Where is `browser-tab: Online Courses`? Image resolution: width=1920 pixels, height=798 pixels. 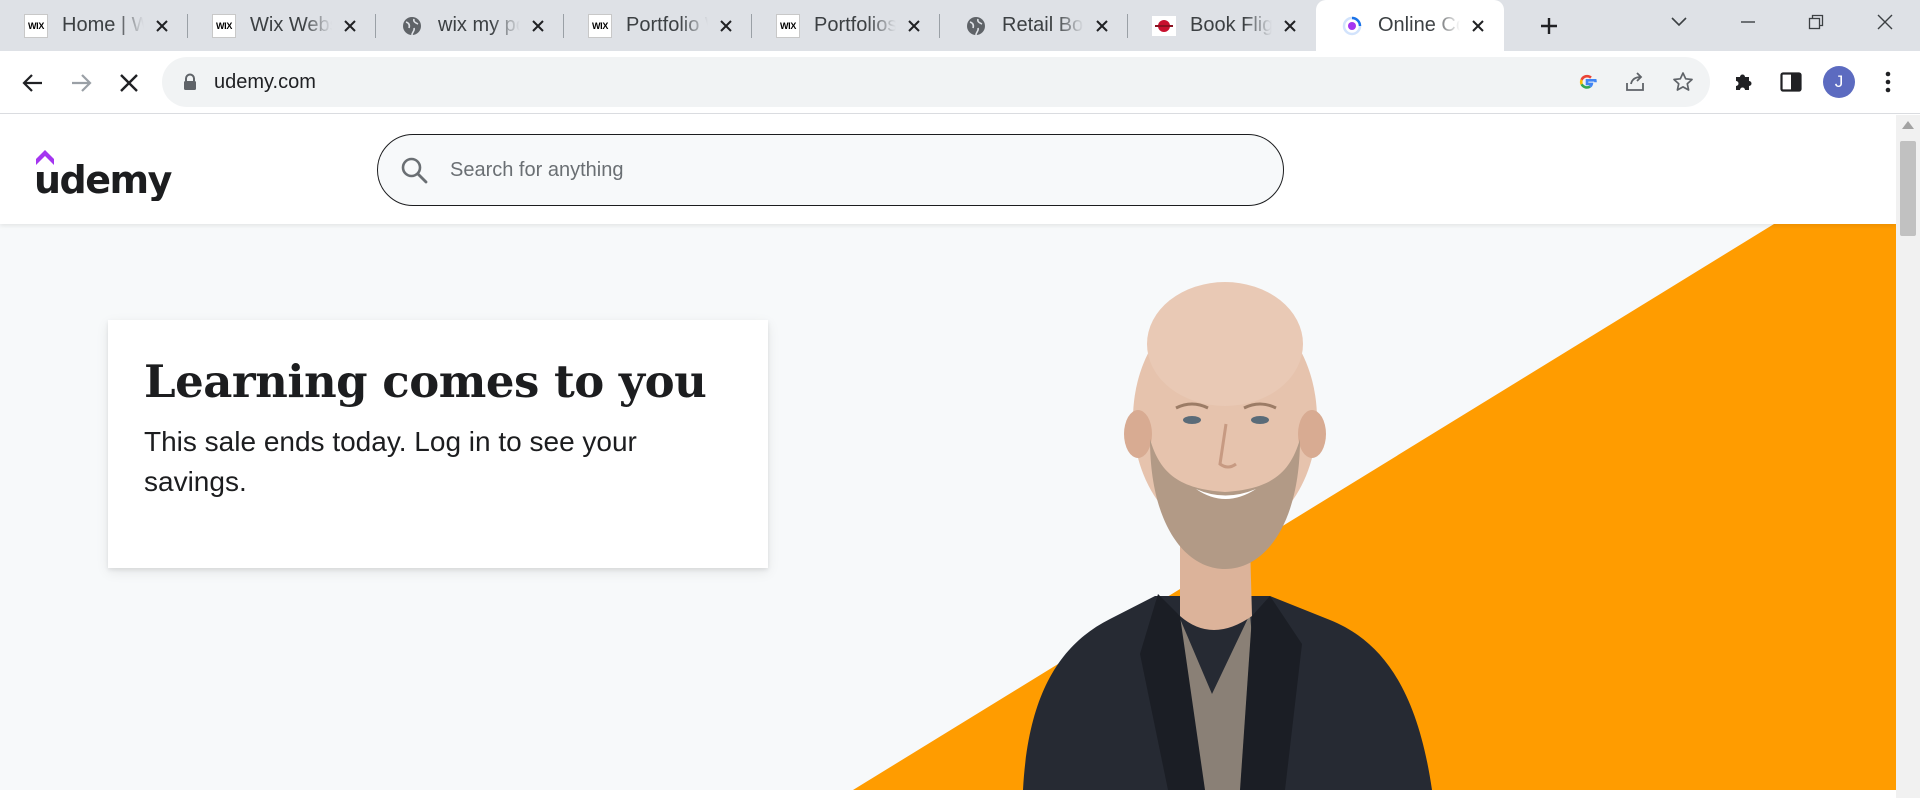 browser-tab: Online Courses is located at coordinates (1410, 25).